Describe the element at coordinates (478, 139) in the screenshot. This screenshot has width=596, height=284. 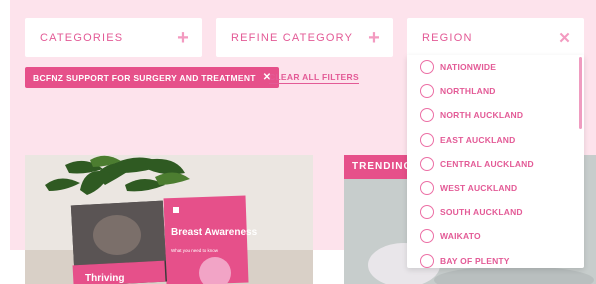
I see `region-option-label: EAST AUCKLAND` at that location.